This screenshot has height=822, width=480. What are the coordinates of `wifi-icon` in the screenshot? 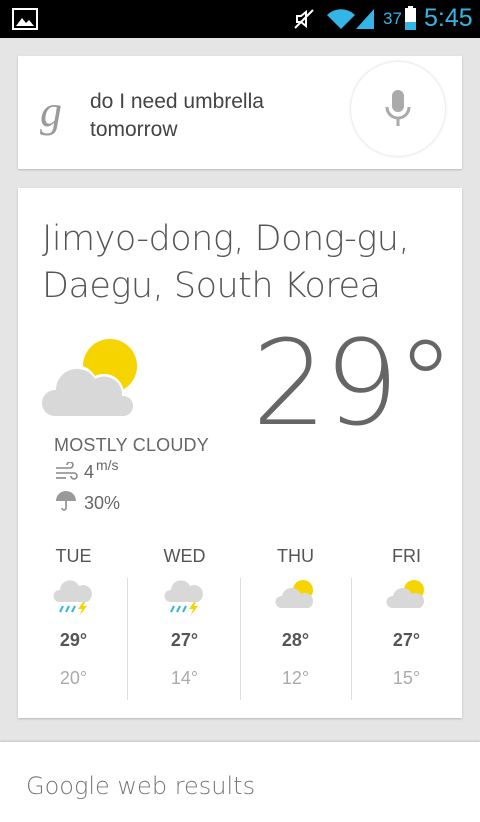 It's located at (341, 19).